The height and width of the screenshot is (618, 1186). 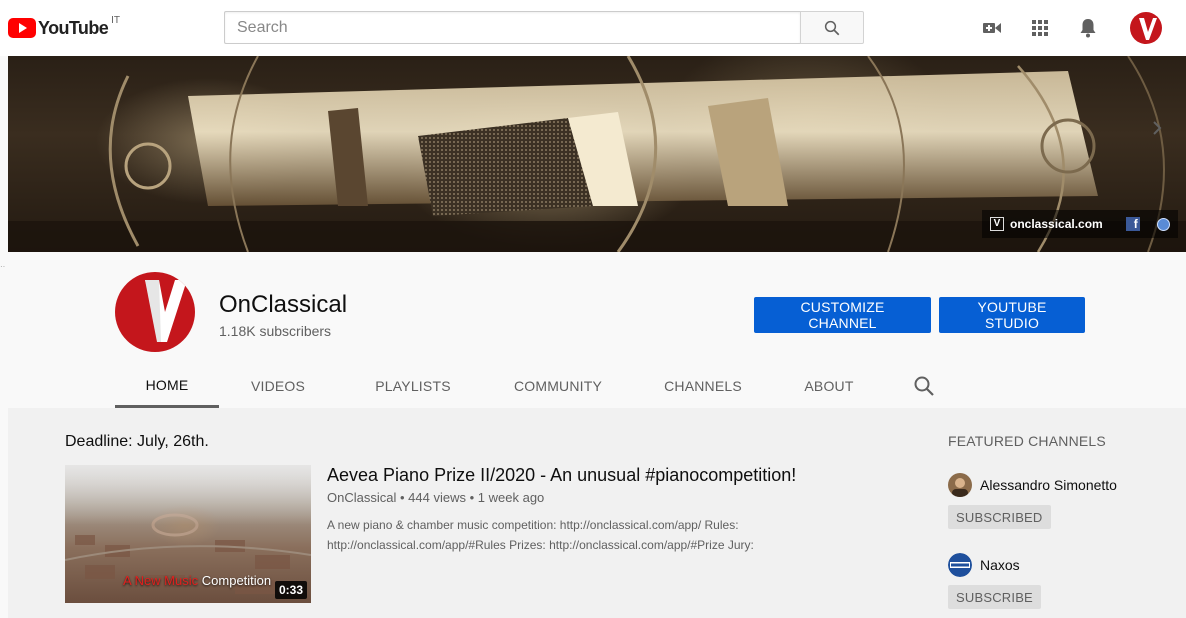 What do you see at coordinates (829, 386) in the screenshot?
I see `tab-about: ABOUT` at bounding box center [829, 386].